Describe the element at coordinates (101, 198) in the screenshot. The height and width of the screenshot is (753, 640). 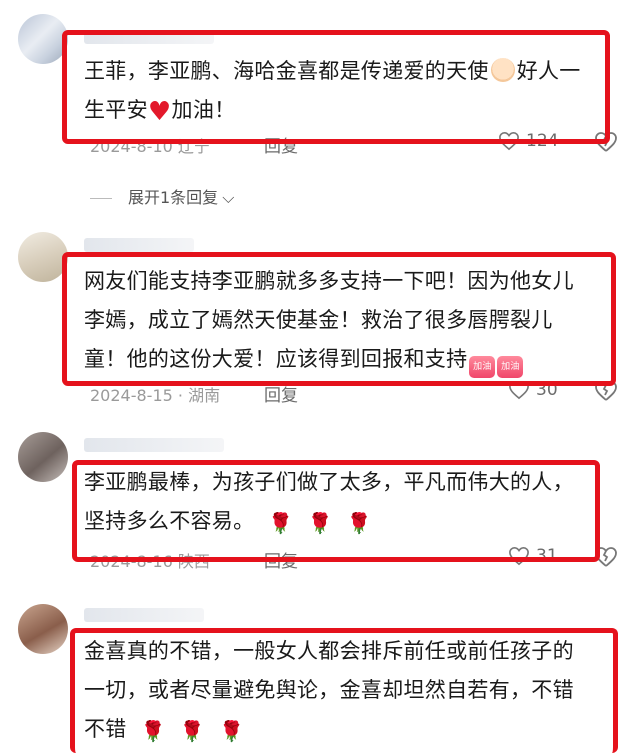
I see `divider-line` at that location.